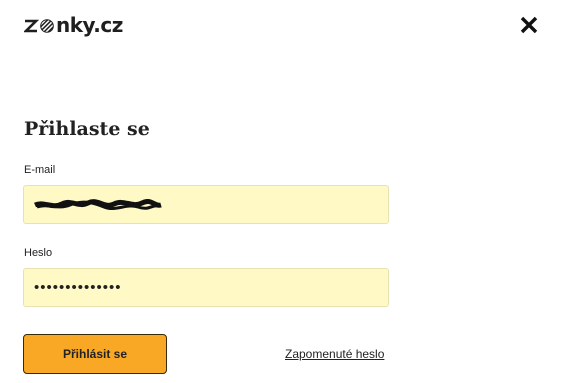 The image size is (569, 383). I want to click on password-field, so click(206, 287).